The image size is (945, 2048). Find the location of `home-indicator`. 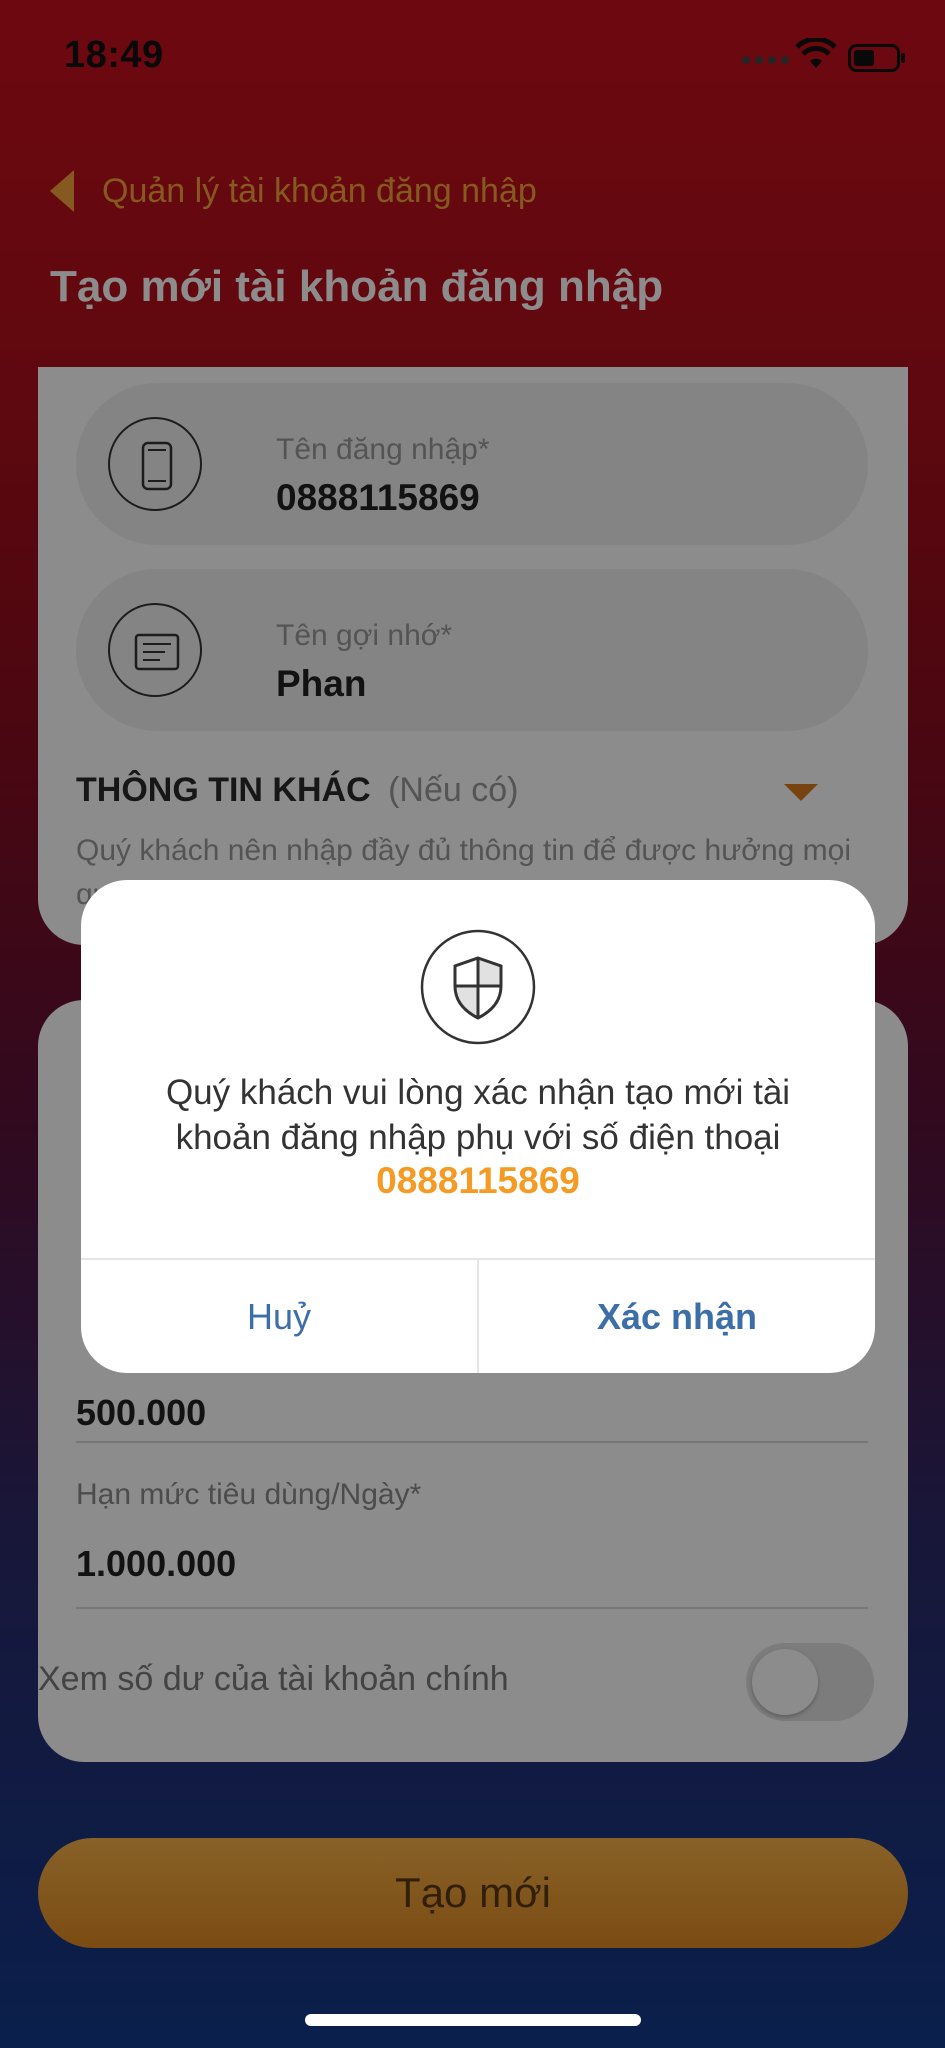

home-indicator is located at coordinates (473, 2020).